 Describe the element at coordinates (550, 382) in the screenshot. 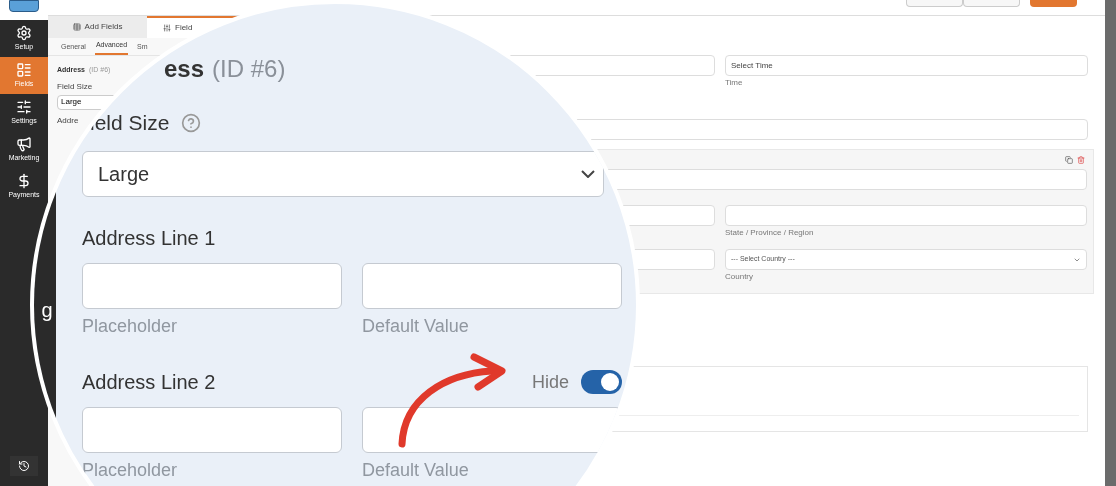

I see `hide-label: Hide` at that location.